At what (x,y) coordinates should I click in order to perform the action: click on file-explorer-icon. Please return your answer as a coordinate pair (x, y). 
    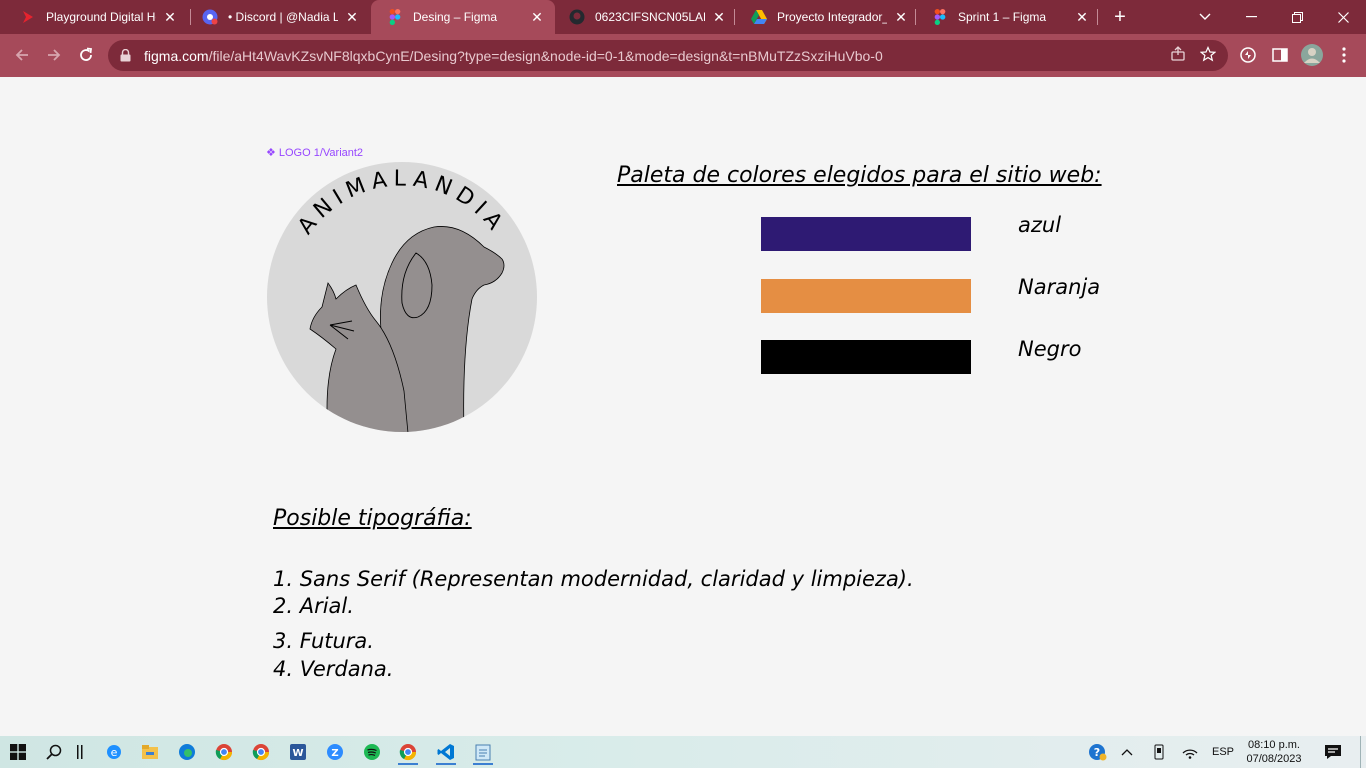
    Looking at the image, I should click on (150, 752).